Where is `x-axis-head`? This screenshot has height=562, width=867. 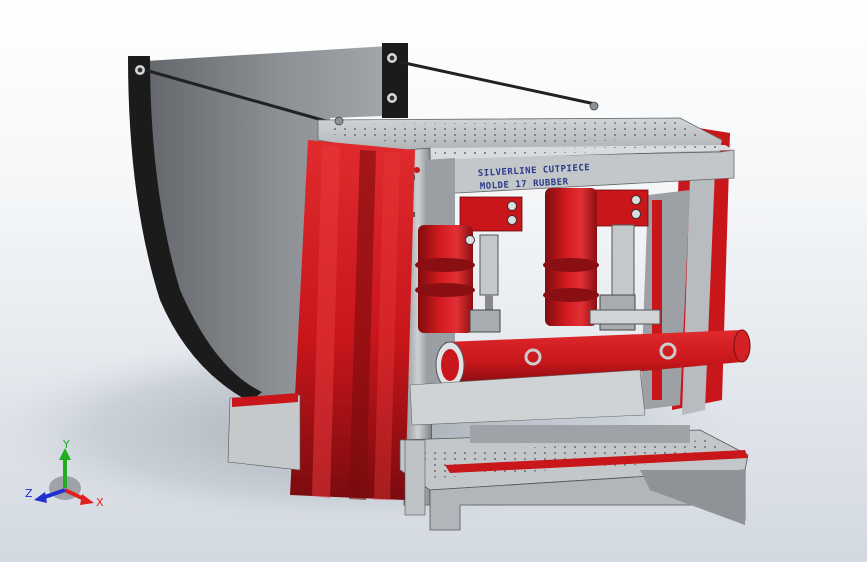
x-axis-head is located at coordinates (87, 499).